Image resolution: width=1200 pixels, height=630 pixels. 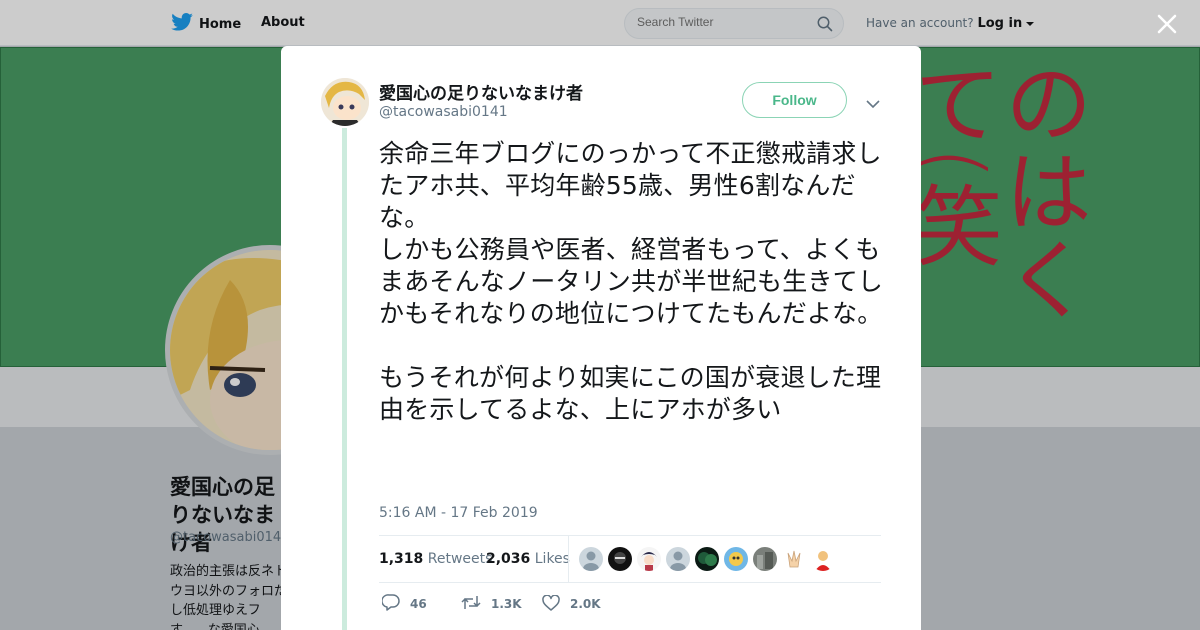 I want to click on close-icon, so click(x=1167, y=24).